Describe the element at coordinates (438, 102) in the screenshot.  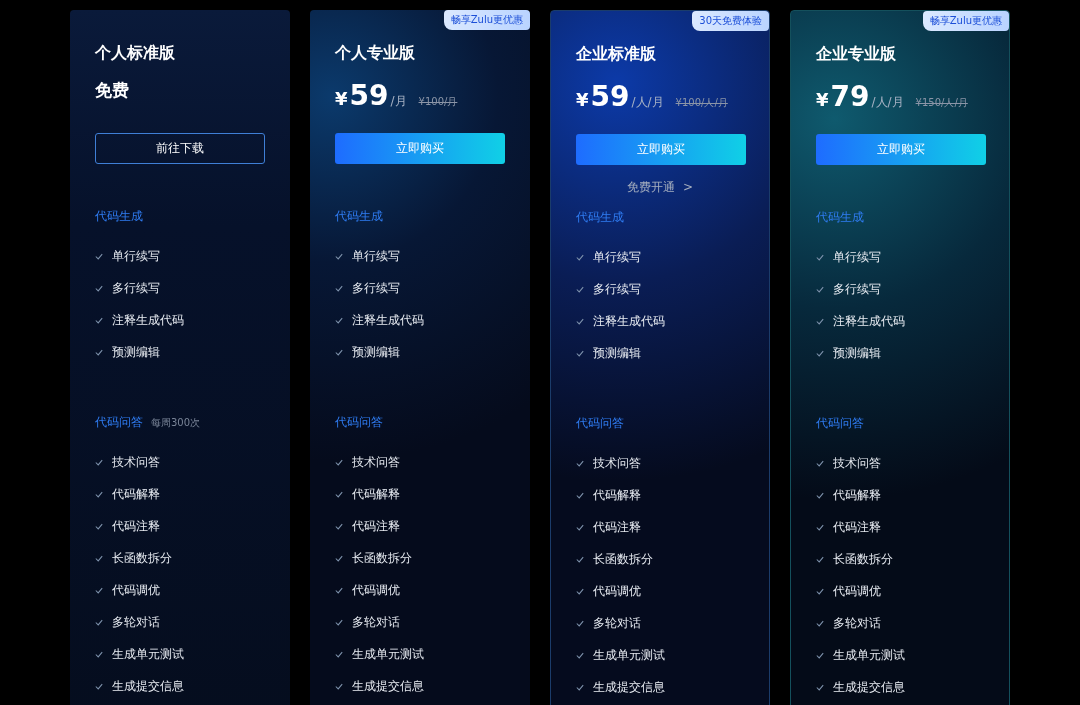
I see `original-price: ¥100/月` at that location.